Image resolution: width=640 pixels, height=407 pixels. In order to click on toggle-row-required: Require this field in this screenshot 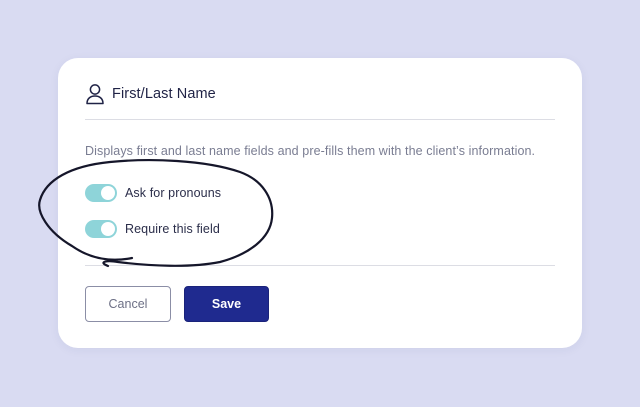, I will do `click(152, 229)`.